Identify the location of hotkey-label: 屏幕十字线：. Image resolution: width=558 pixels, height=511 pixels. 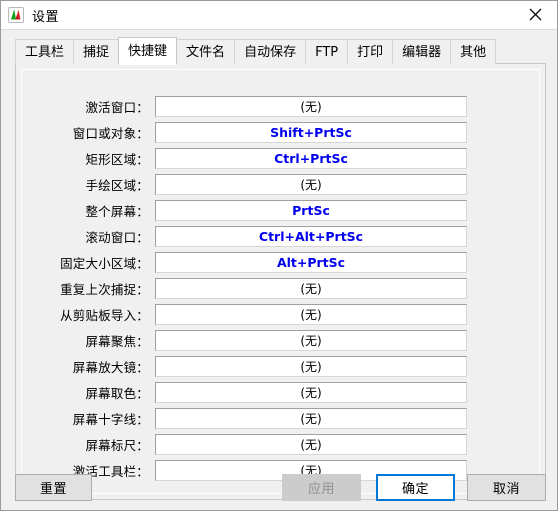
(110, 419).